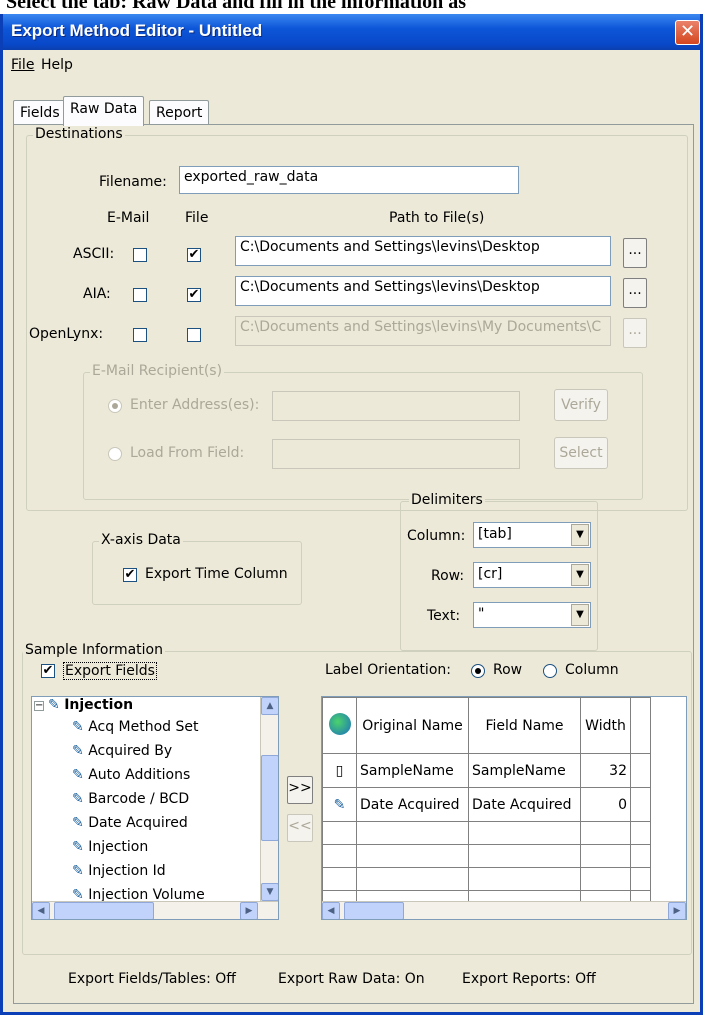 This screenshot has width=703, height=1015. What do you see at coordinates (605, 770) in the screenshot?
I see `cell-width: 32` at bounding box center [605, 770].